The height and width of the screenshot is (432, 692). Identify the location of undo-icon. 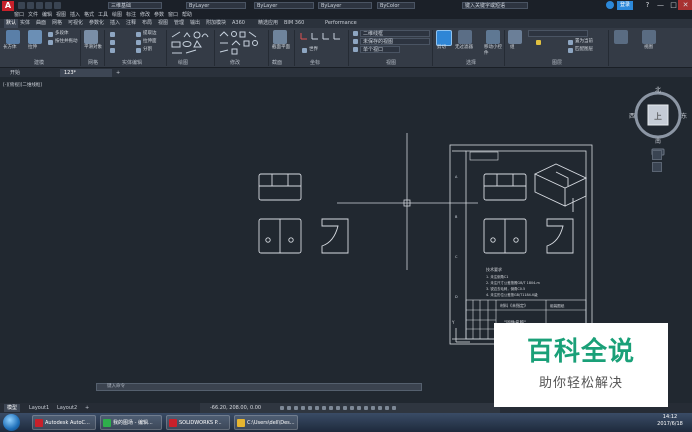
(48, 5).